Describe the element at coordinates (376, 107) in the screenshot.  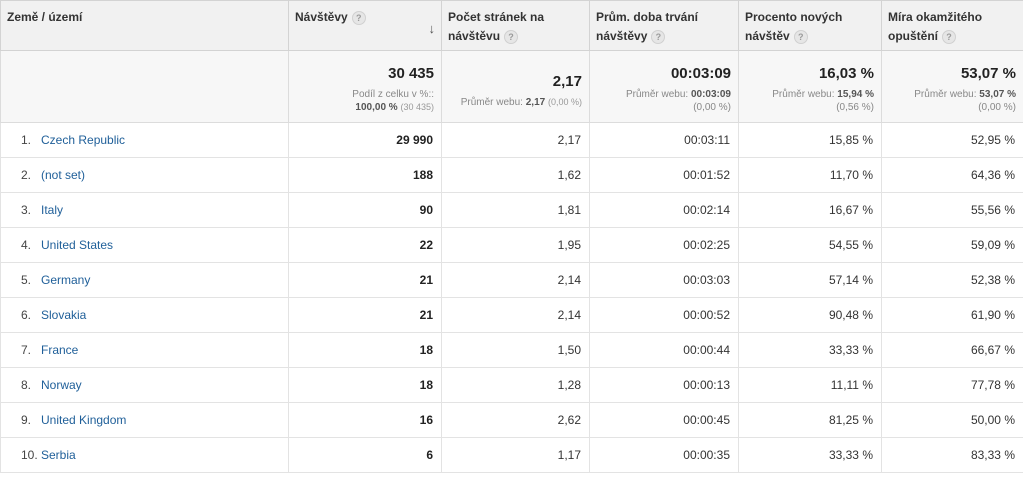
I see `totals-visits-share-pct: 100,00 %` at that location.